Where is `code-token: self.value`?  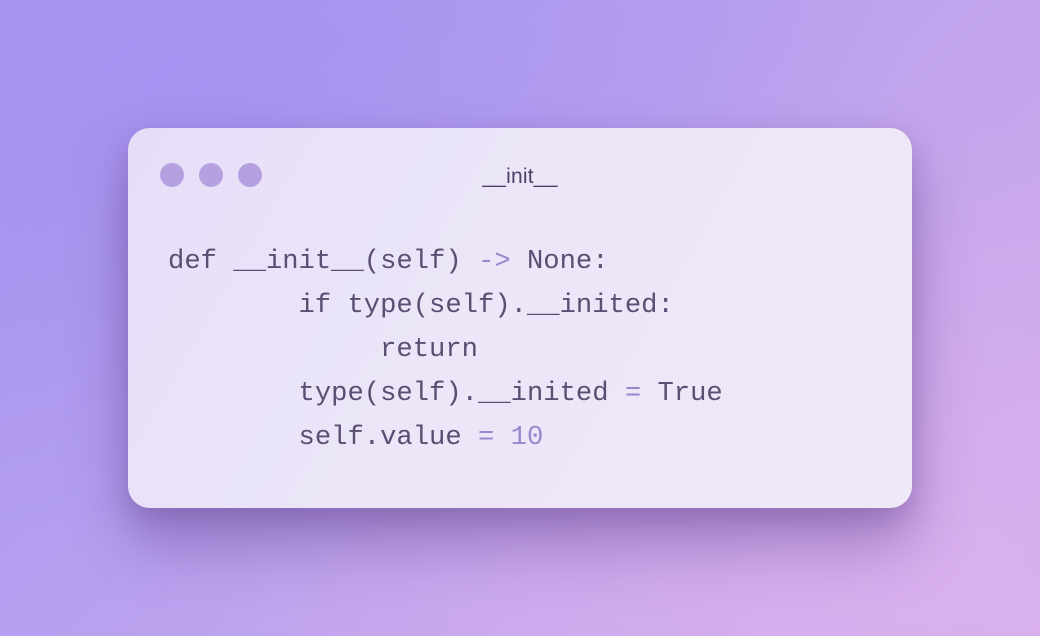
code-token: self.value is located at coordinates (388, 437).